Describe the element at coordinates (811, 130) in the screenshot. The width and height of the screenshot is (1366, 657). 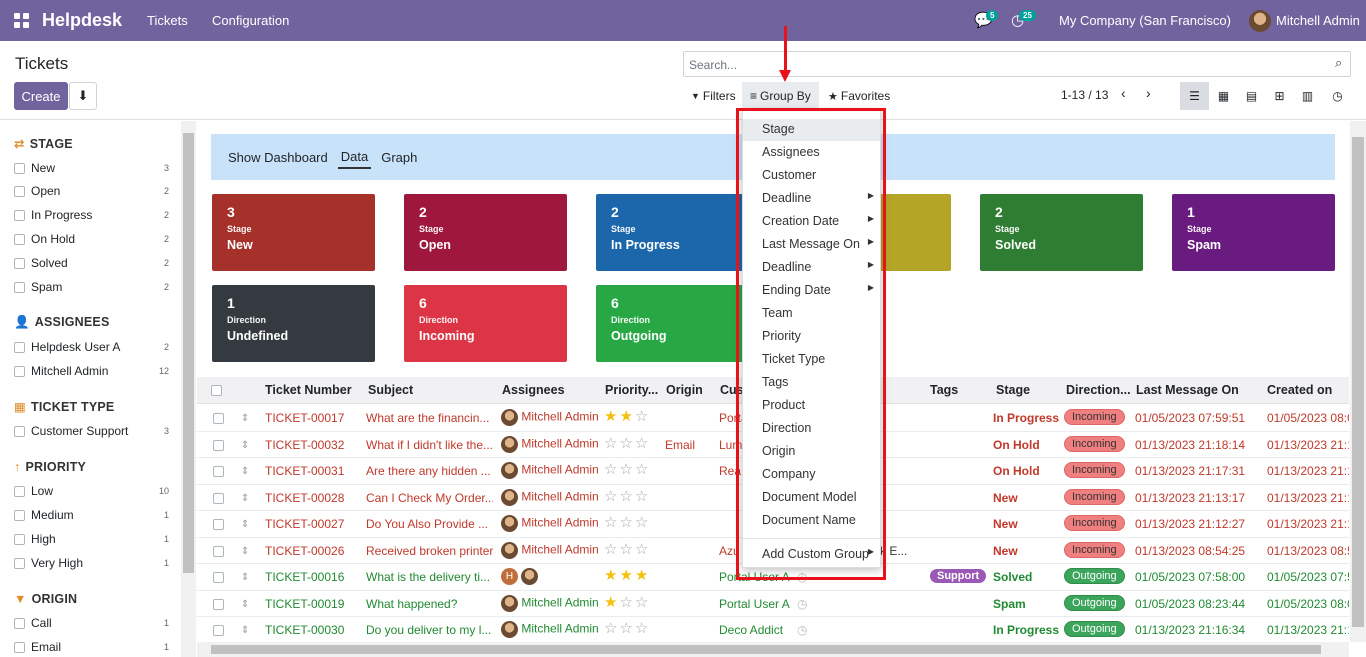
I see `group-by-option: Stage` at that location.